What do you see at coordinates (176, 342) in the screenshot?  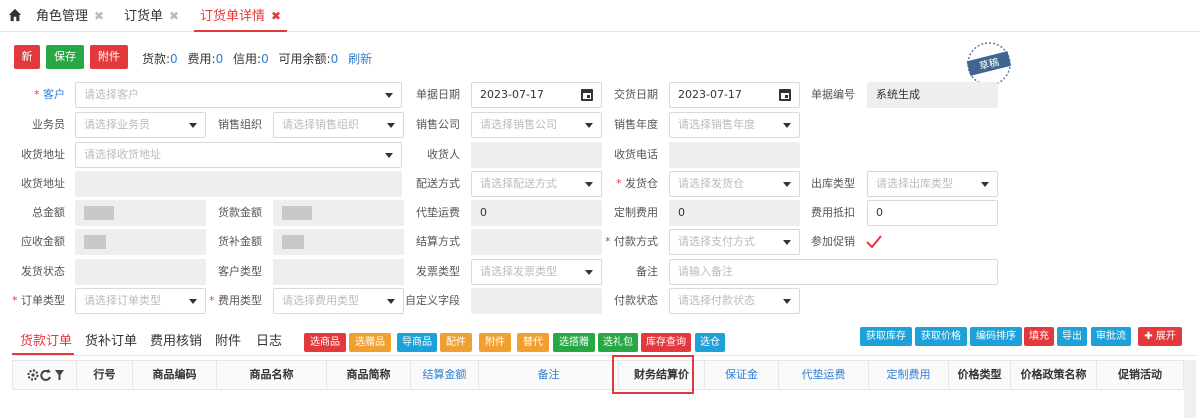 I see `detail-tab-fee-writeoff: 费用核销` at bounding box center [176, 342].